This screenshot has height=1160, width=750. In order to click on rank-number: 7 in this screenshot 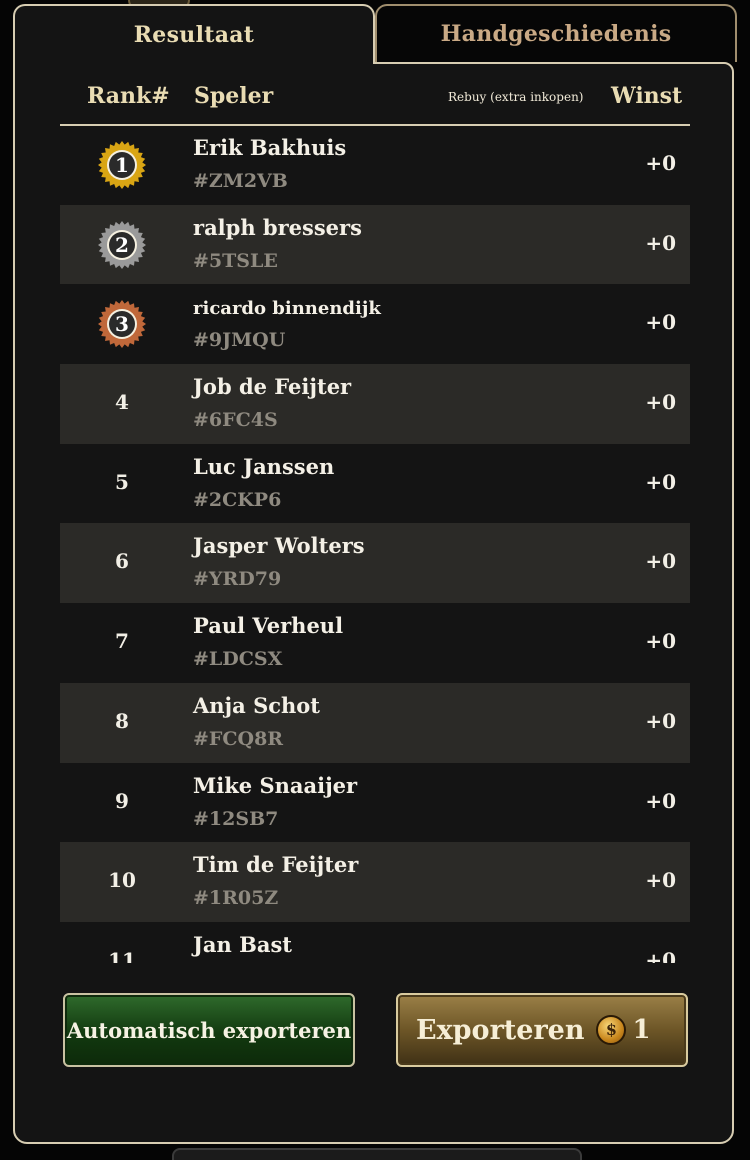, I will do `click(122, 641)`.